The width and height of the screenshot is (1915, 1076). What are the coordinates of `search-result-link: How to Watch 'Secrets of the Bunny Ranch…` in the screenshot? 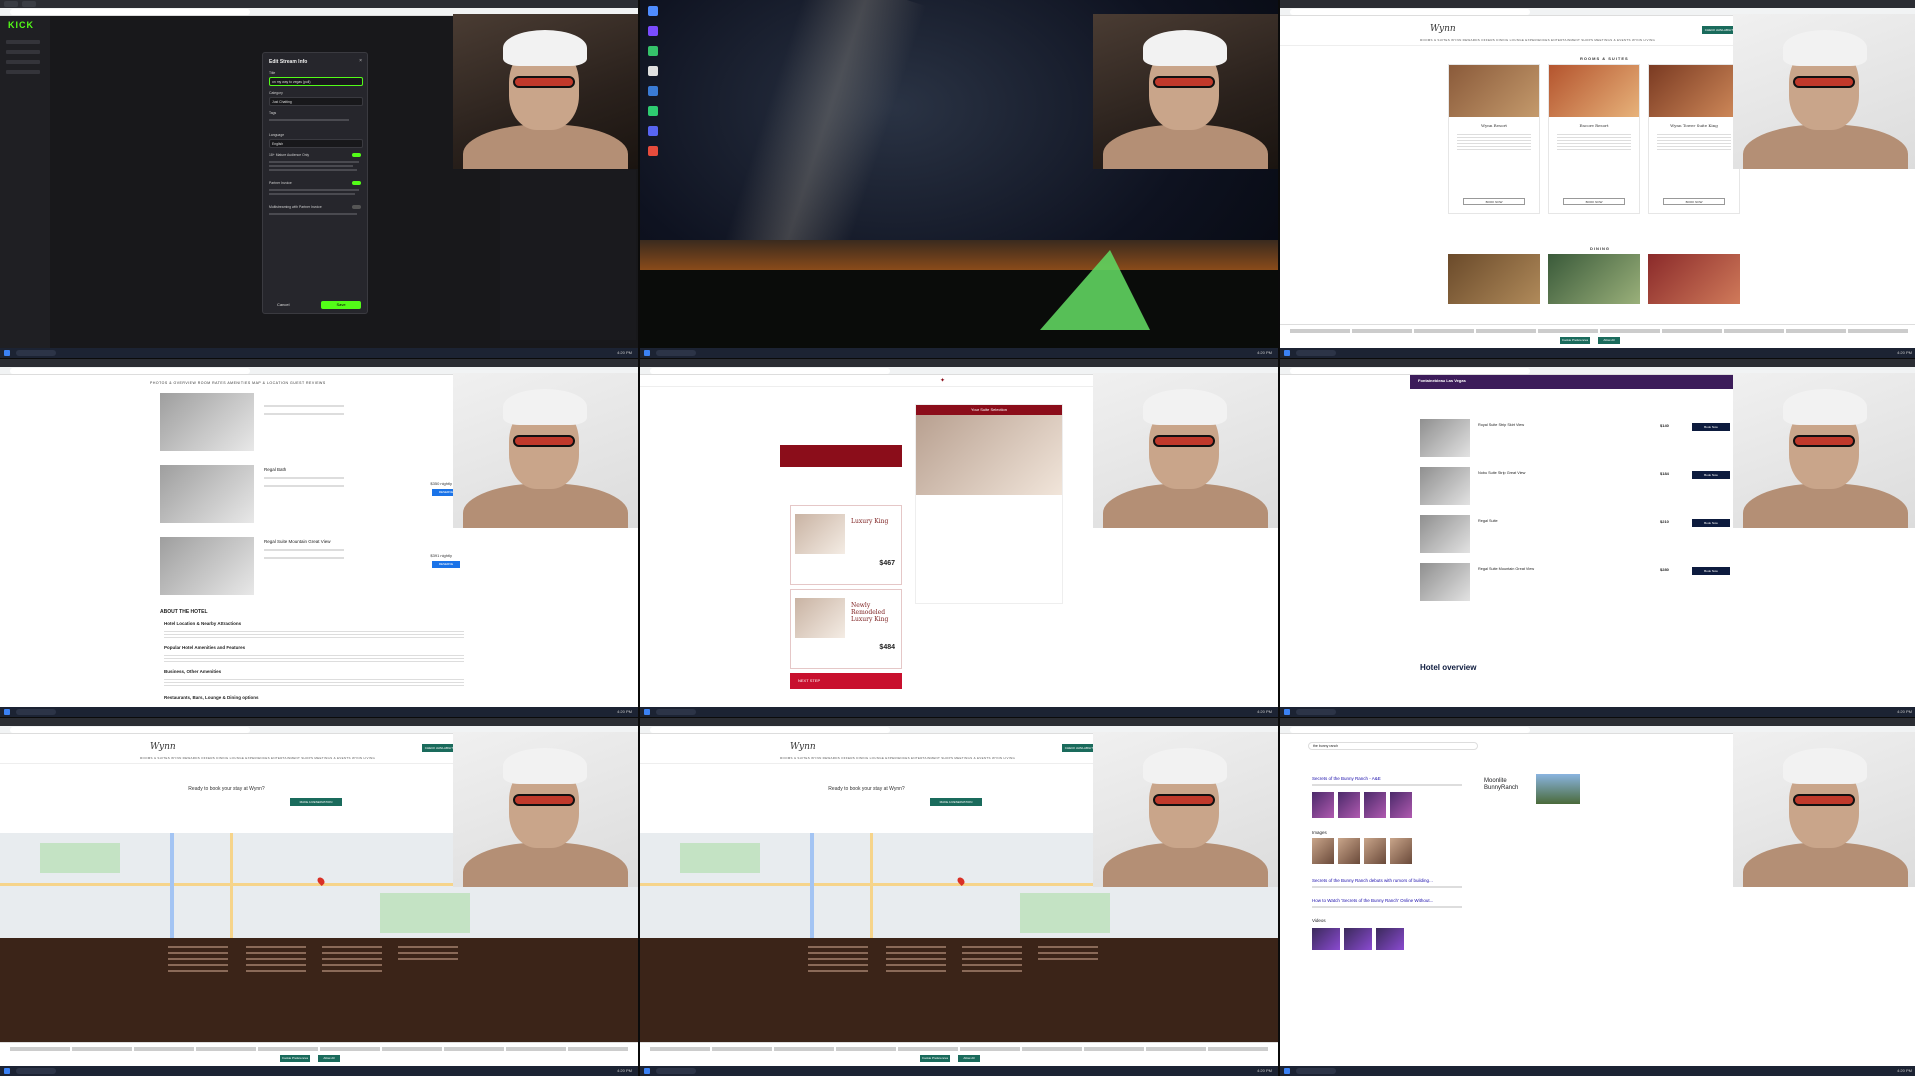 It's located at (1372, 900).